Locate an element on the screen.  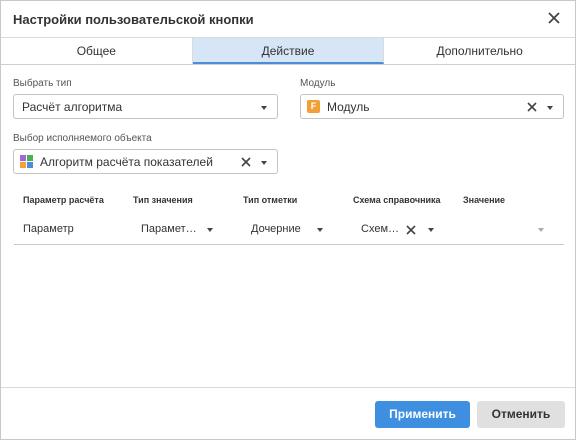
grid-header-schema: Схема справочника is located at coordinates (397, 200).